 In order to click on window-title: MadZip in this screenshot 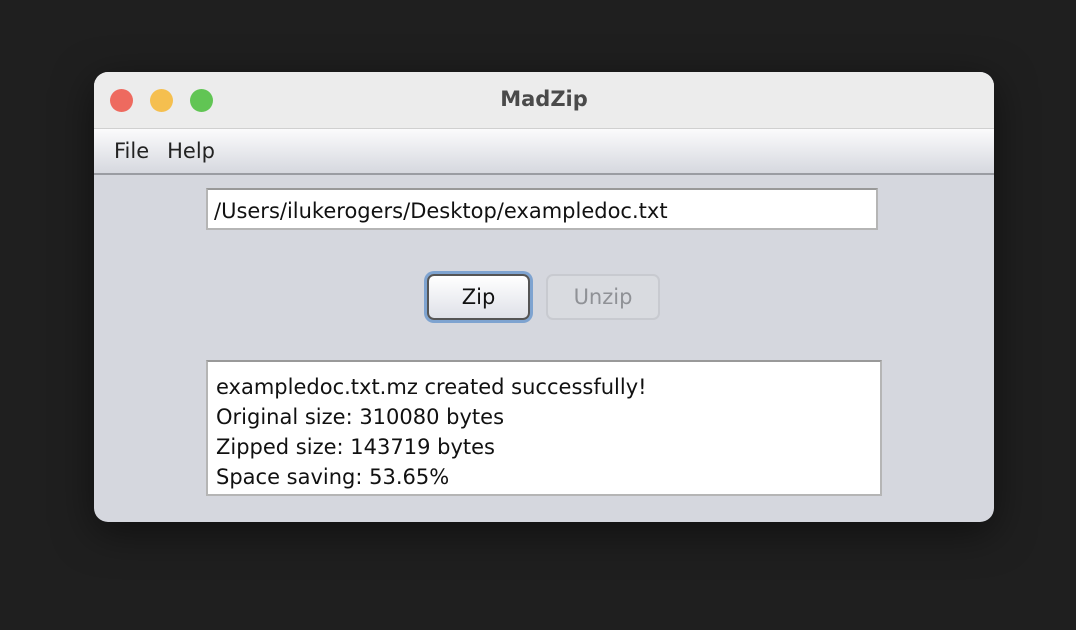, I will do `click(544, 99)`.